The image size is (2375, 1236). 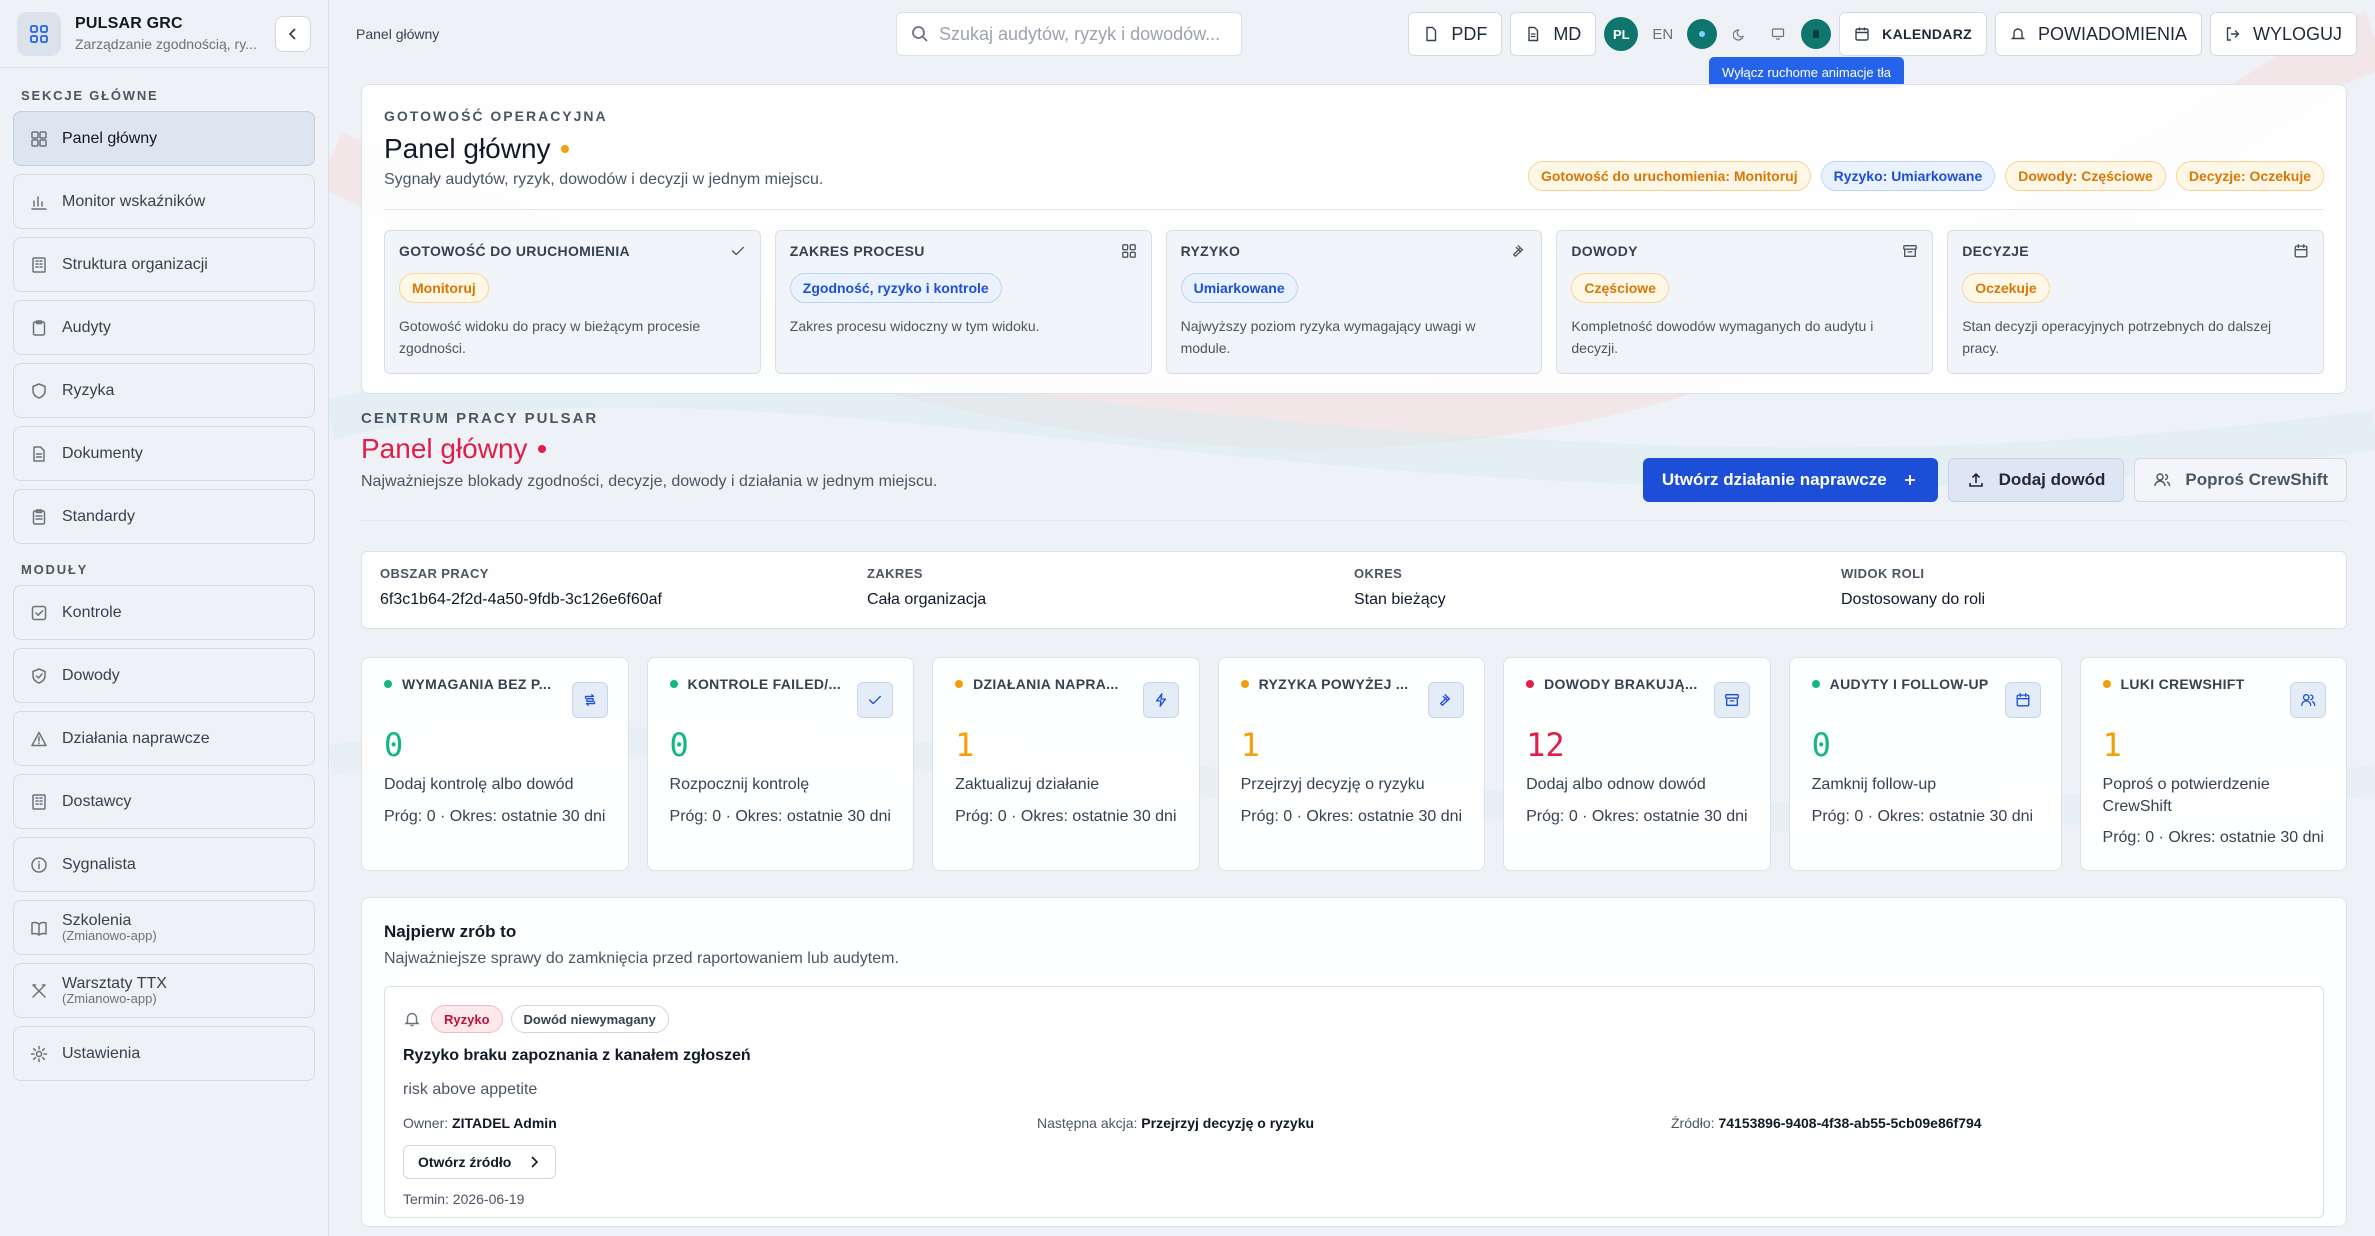 What do you see at coordinates (467, 1019) in the screenshot?
I see `risk-chip: Ryzyko` at bounding box center [467, 1019].